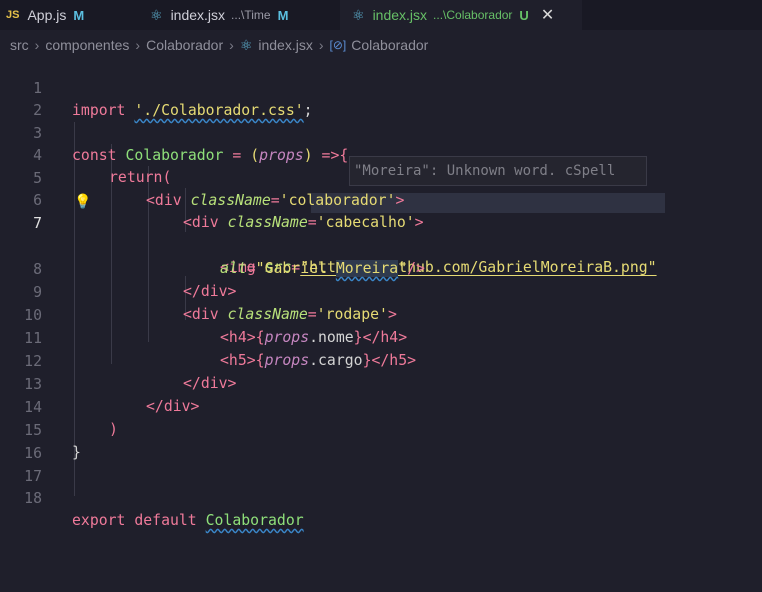  Describe the element at coordinates (381, 132) in the screenshot. I see `code-line-3: 3 const Colaborador = (props) =>{` at that location.